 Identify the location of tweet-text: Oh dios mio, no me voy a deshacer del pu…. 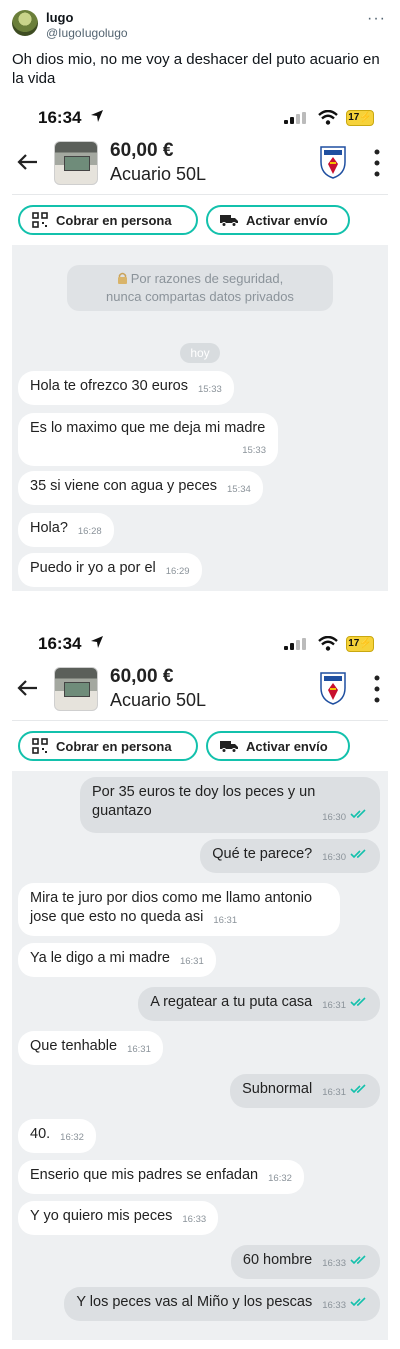
(196, 69).